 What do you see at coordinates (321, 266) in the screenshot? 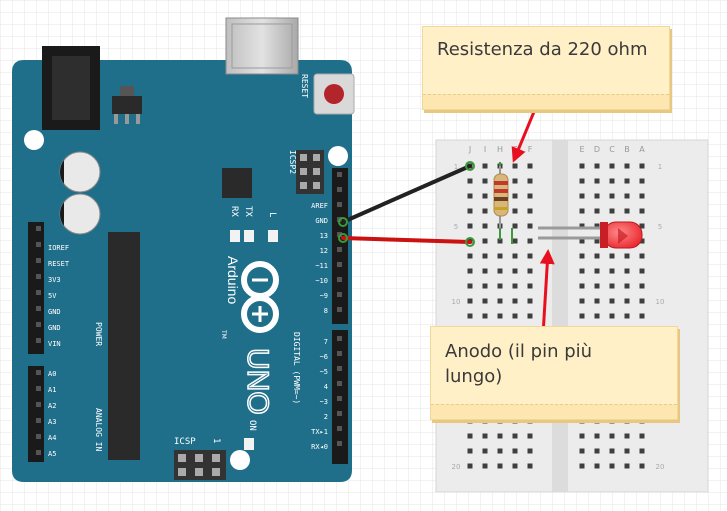
I see `digital-pin-label: ~11` at bounding box center [321, 266].